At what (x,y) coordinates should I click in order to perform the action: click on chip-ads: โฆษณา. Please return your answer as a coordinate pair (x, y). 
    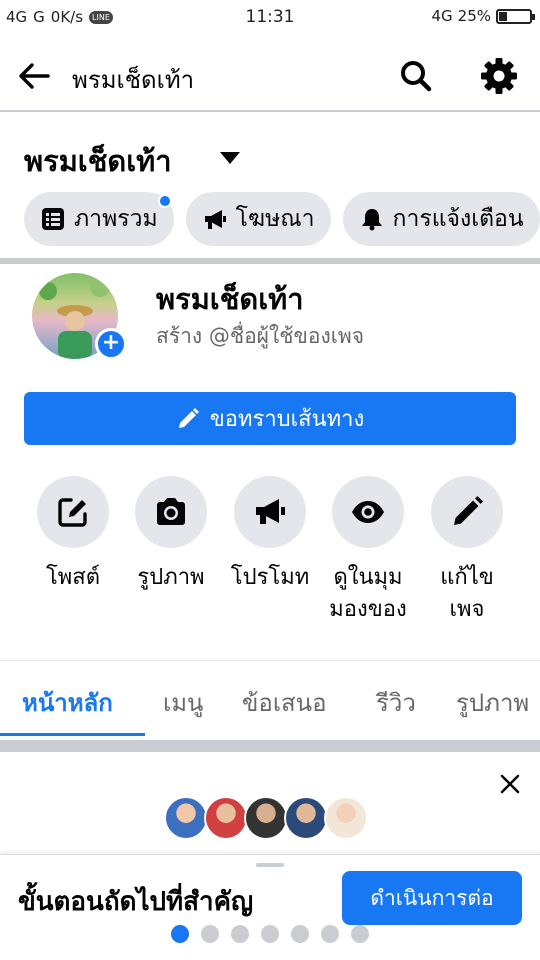
    Looking at the image, I should click on (258, 219).